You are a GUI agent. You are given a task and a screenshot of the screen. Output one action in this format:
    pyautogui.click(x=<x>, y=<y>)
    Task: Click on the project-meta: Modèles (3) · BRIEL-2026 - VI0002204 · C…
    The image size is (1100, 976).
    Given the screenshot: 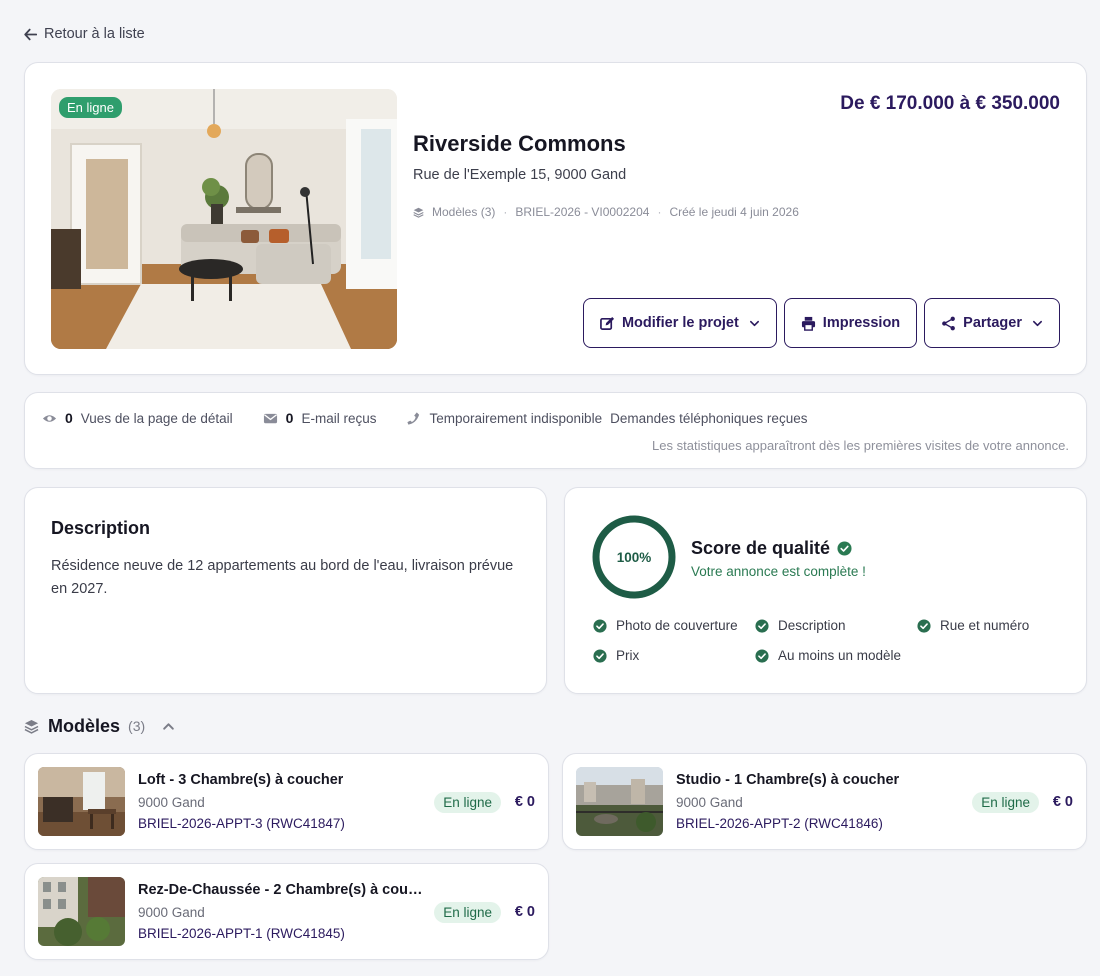 What is the action you would take?
    pyautogui.click(x=606, y=212)
    